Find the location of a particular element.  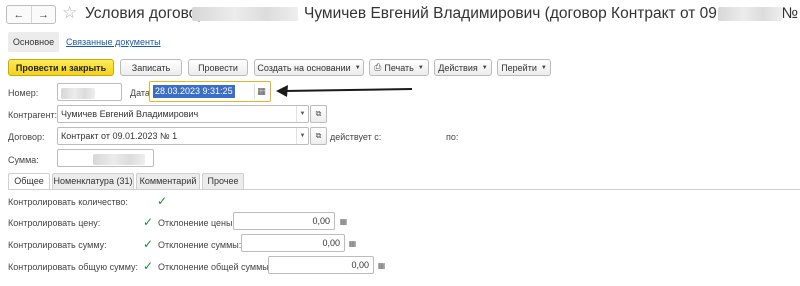

redacted-title-suffix is located at coordinates (750, 14).